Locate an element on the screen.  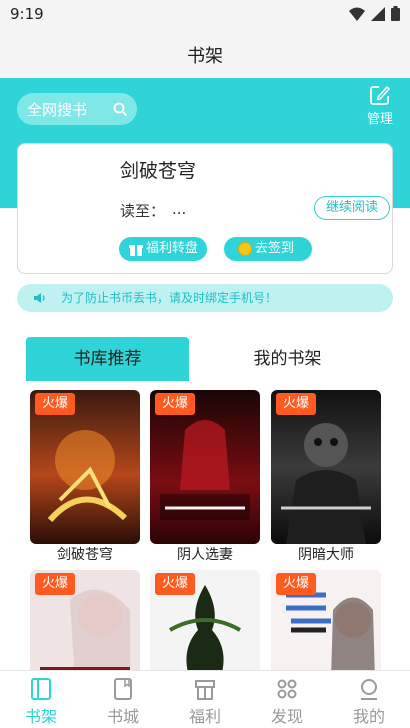
coin-icon is located at coordinates (245, 249).